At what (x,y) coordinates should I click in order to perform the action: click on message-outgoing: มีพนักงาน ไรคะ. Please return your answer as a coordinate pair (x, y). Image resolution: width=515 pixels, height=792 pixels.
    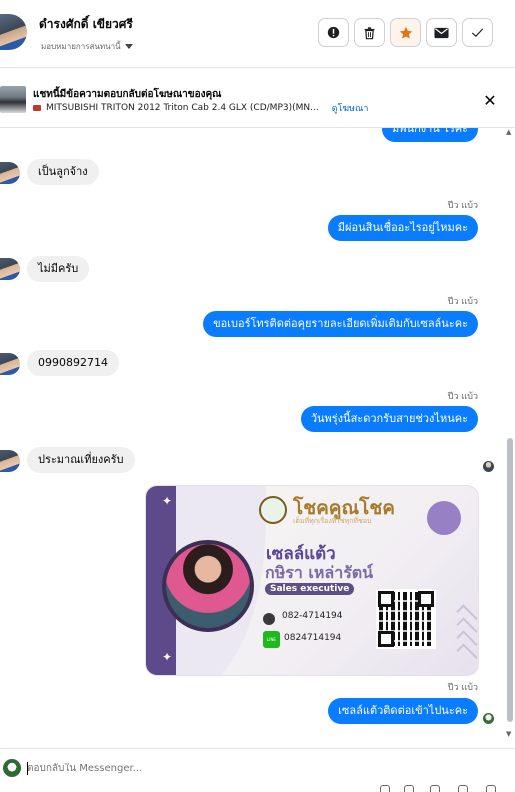
    Looking at the image, I should click on (430, 135).